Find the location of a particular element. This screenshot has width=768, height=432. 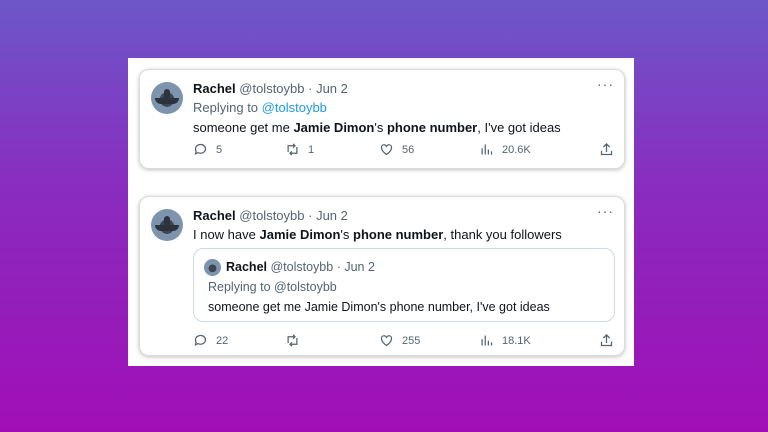

retweet-button is located at coordinates (296, 340).